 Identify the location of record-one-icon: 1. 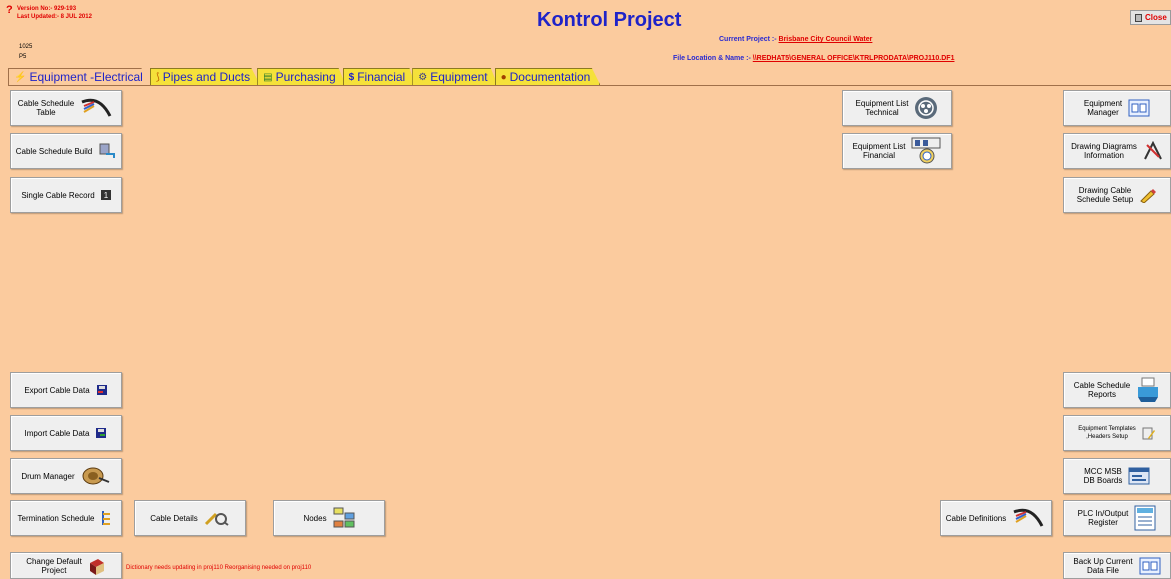
(105, 195).